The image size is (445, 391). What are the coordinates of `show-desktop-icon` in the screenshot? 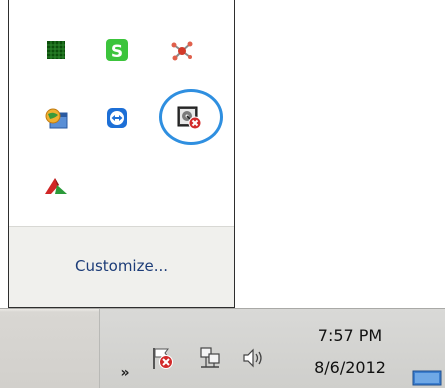 It's located at (427, 378).